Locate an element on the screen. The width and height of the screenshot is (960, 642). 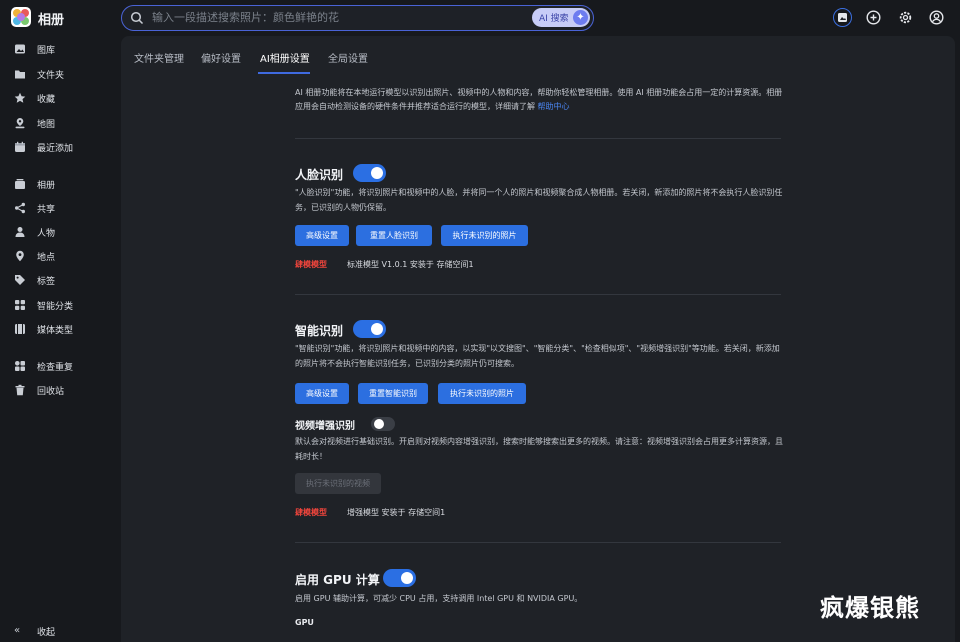
sidebar-item-label: 相册 is located at coordinates (46, 185).